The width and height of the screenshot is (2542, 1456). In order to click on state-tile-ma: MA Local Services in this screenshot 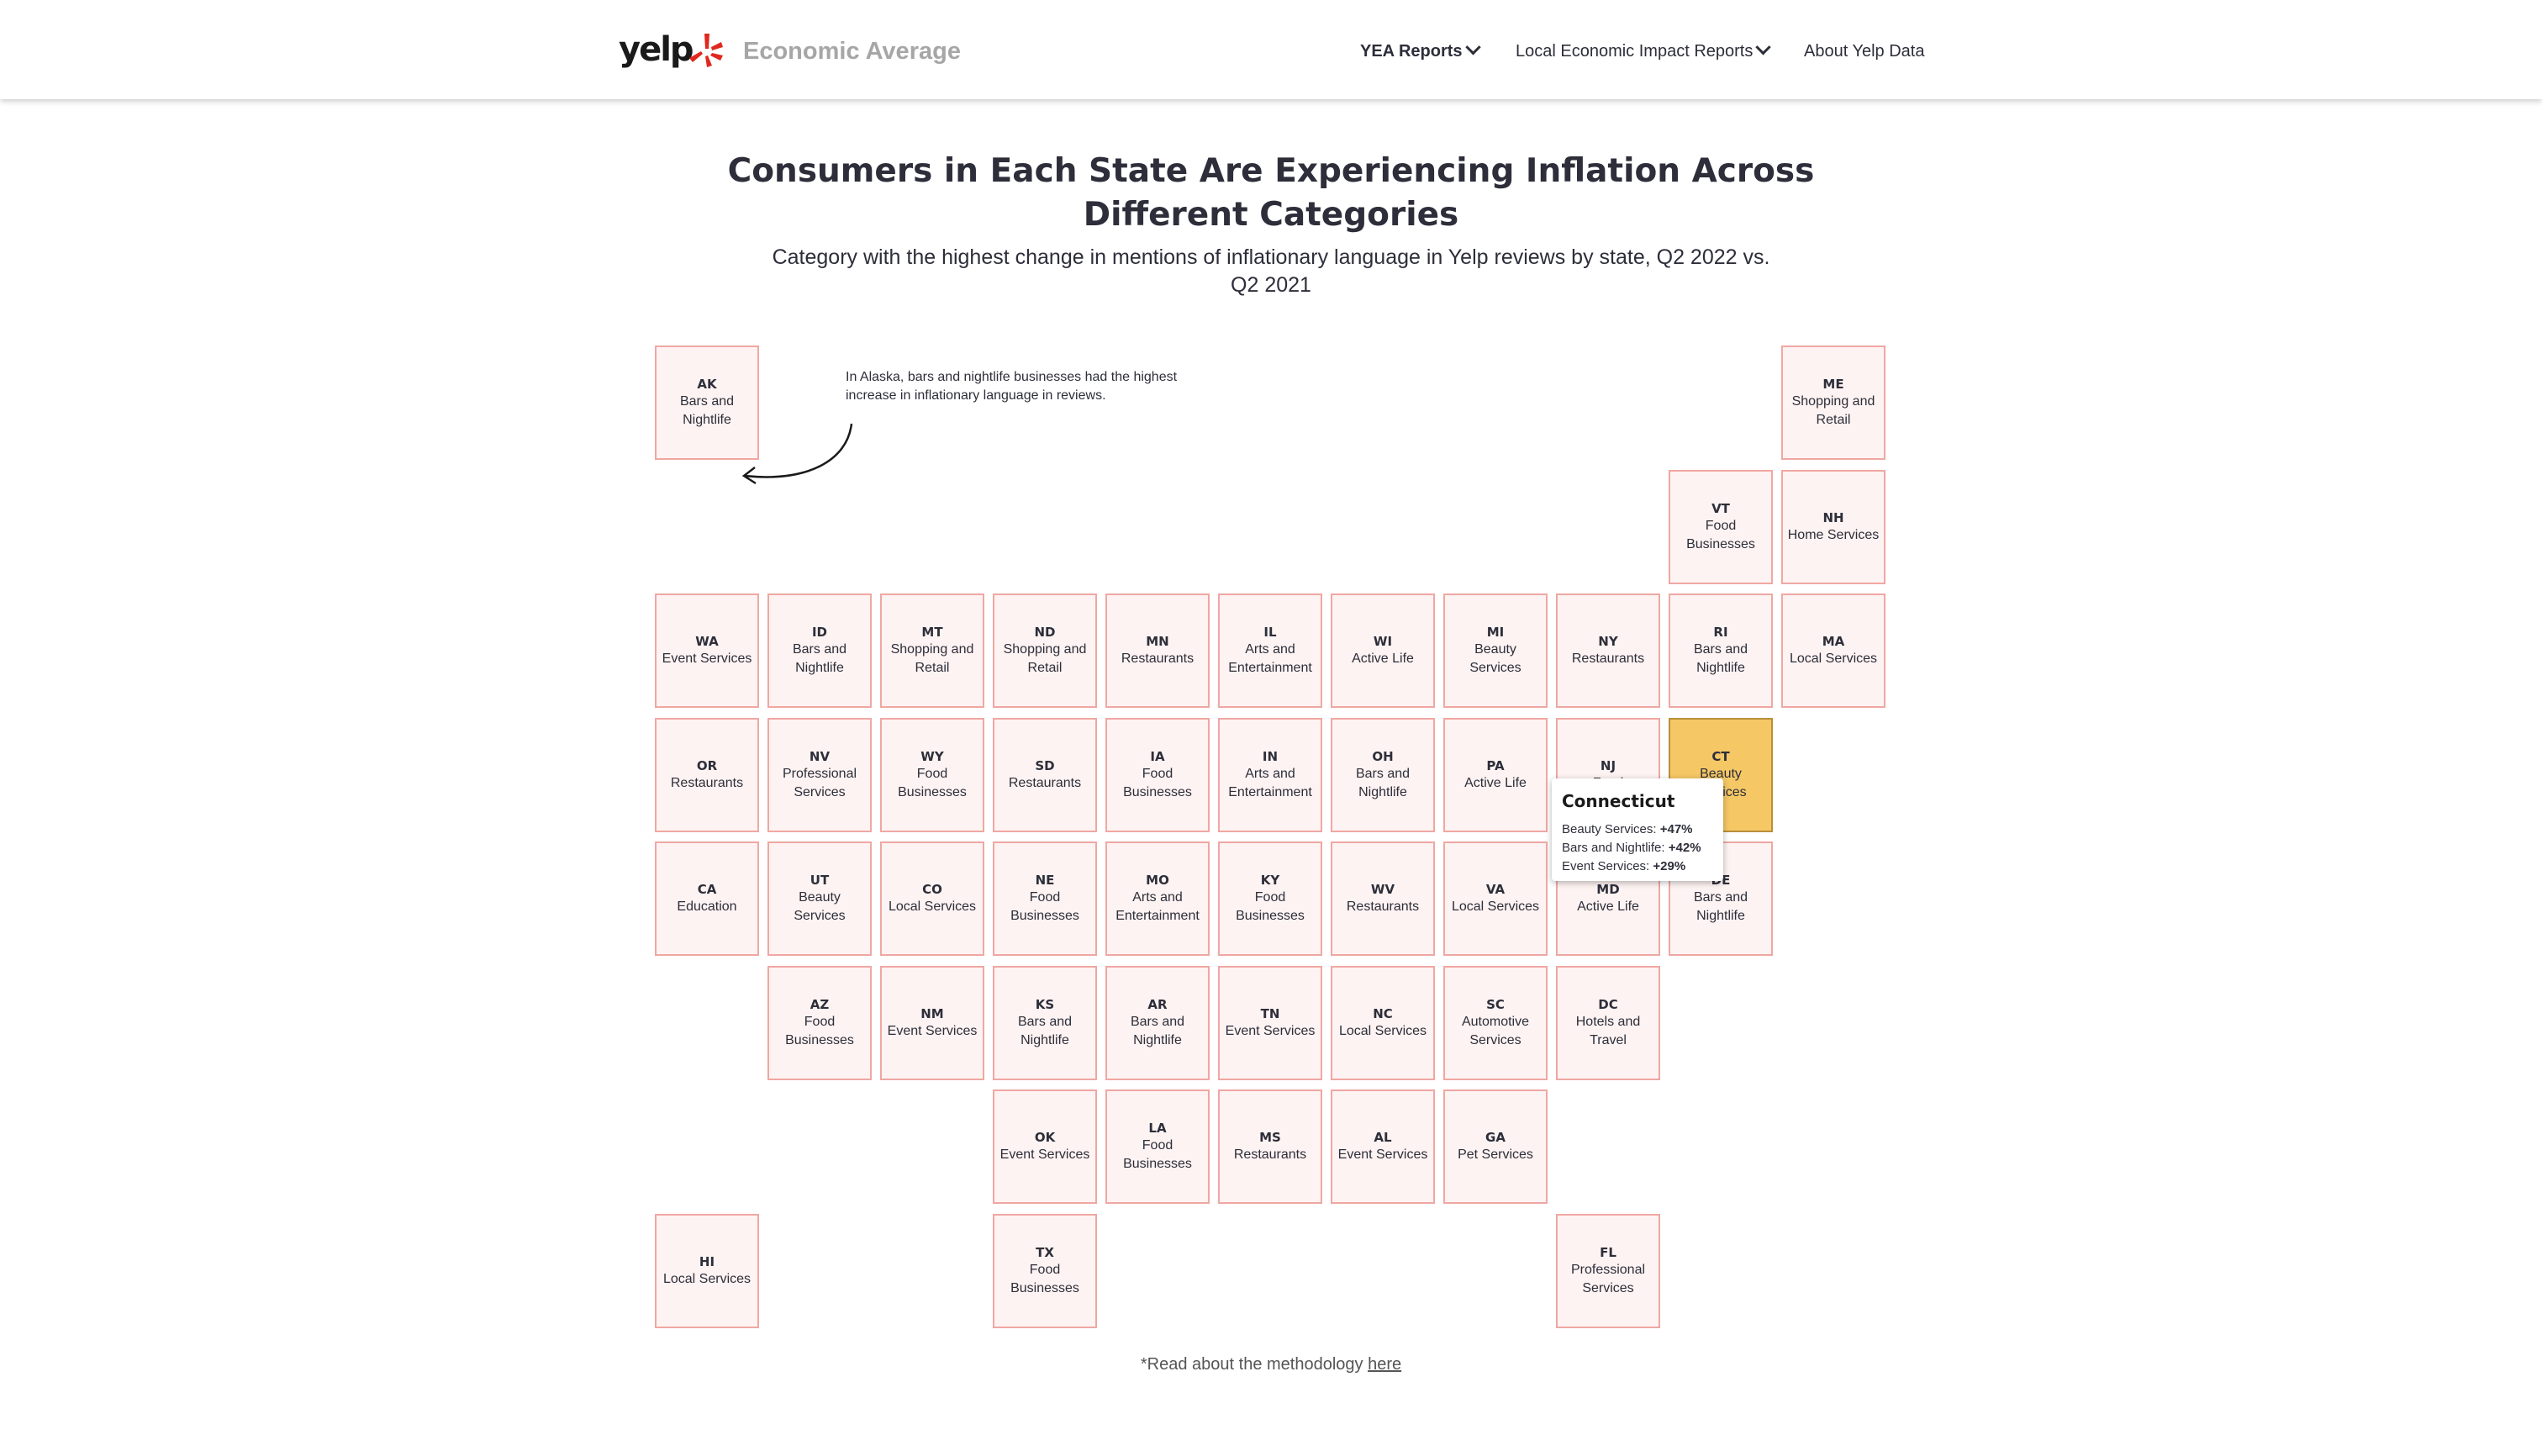, I will do `click(1833, 651)`.